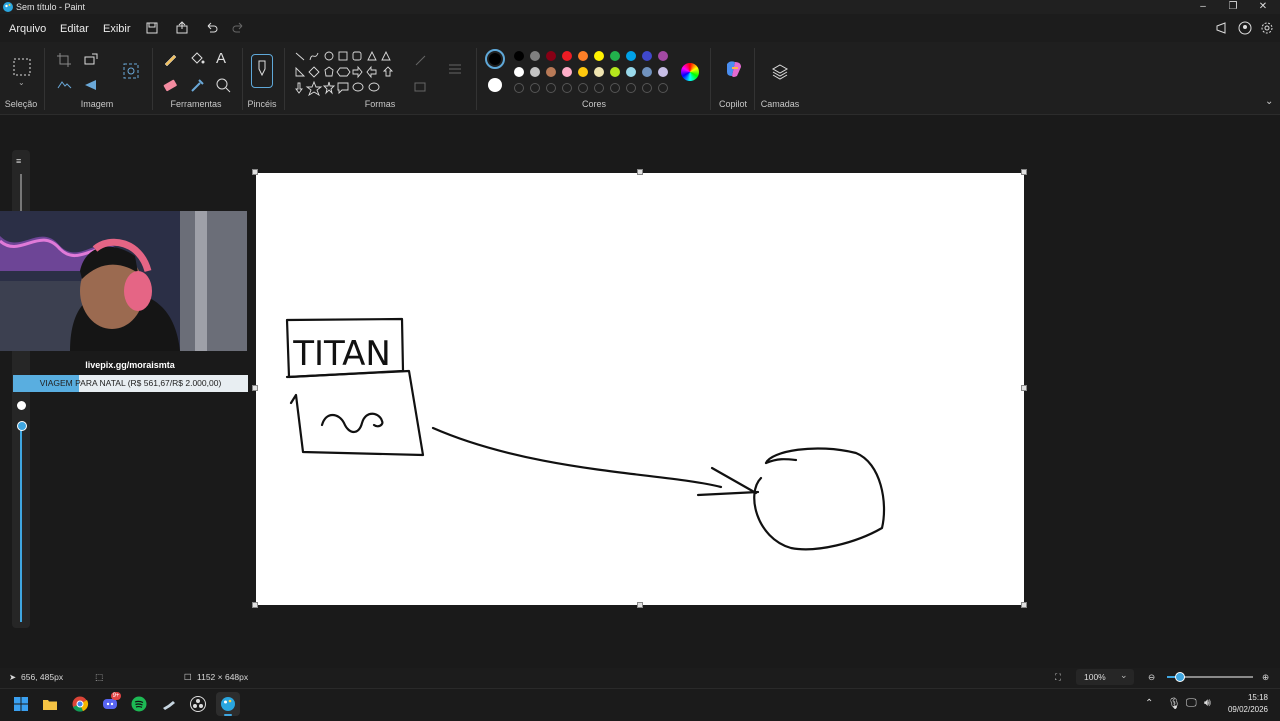 The width and height of the screenshot is (1280, 721). I want to click on shapes-gallery, so click(344, 73).